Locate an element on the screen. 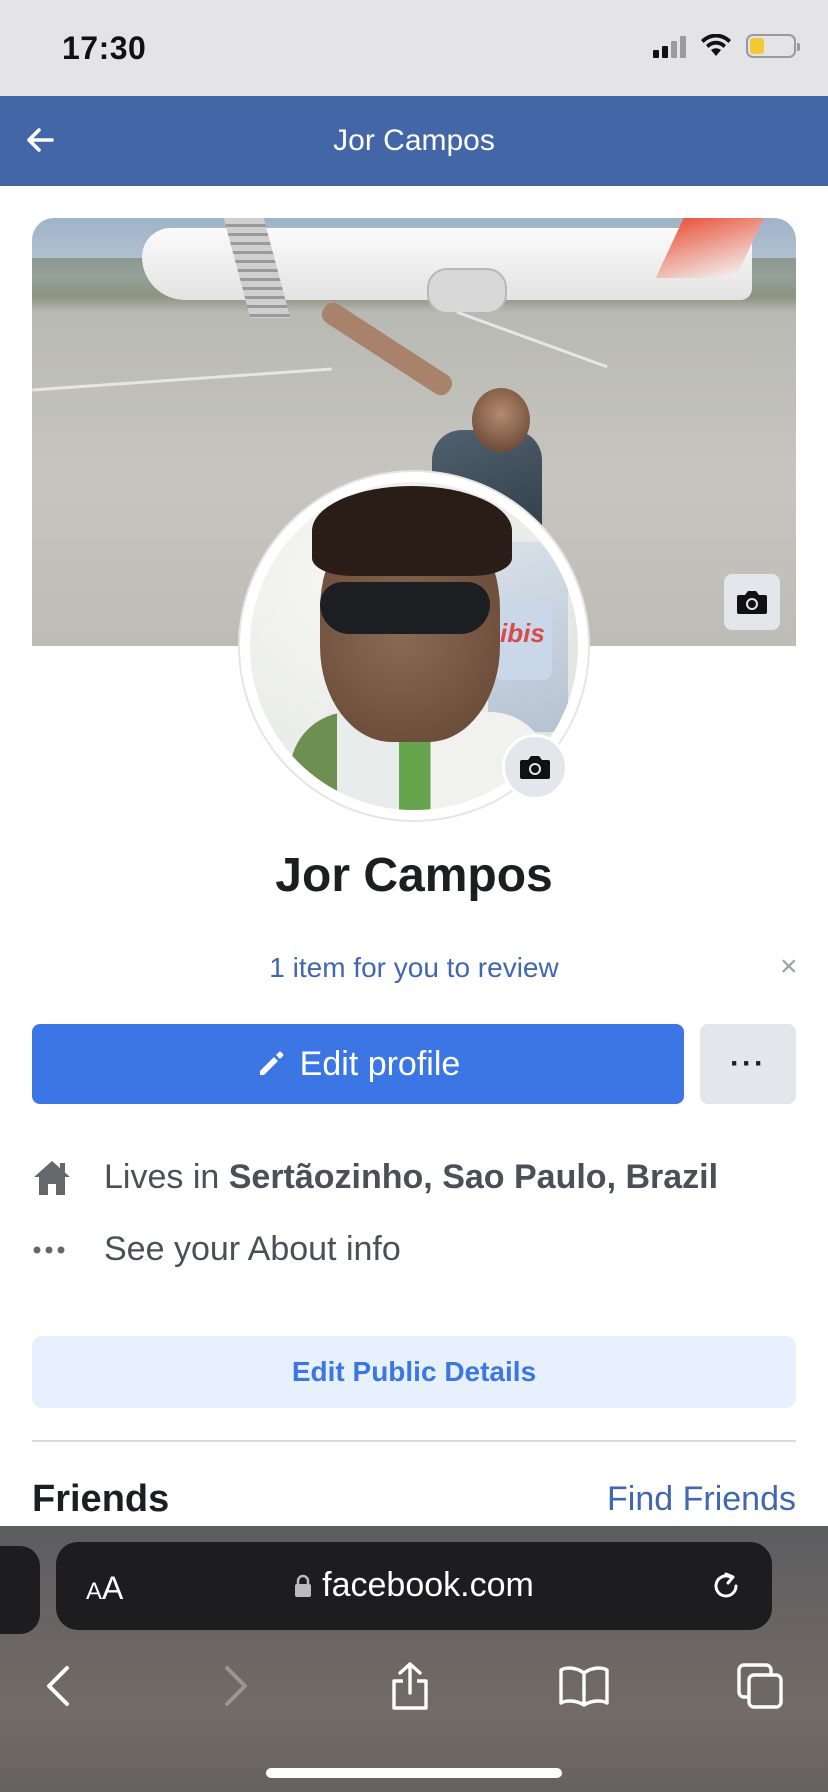 The width and height of the screenshot is (828, 1792). edit-profile-button: Edit profile is located at coordinates (358, 1064).